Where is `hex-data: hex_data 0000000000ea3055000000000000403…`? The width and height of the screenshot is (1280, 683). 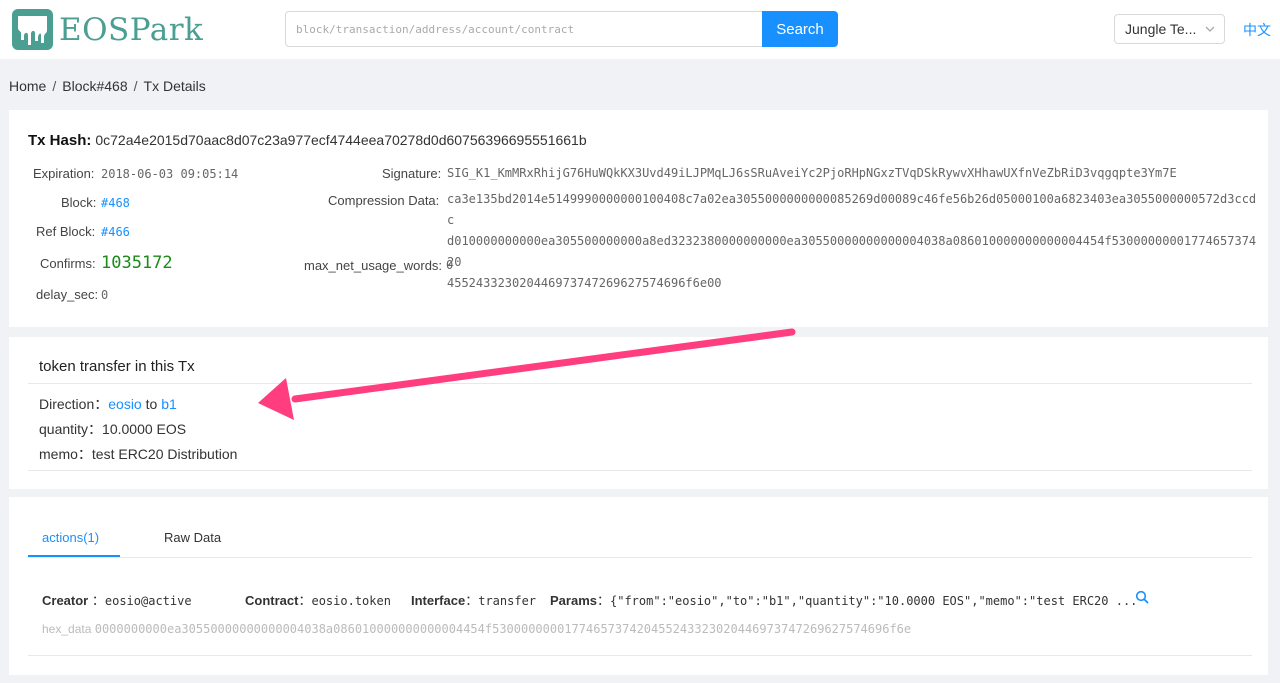 hex-data: hex_data 0000000000ea3055000000000000403… is located at coordinates (476, 629).